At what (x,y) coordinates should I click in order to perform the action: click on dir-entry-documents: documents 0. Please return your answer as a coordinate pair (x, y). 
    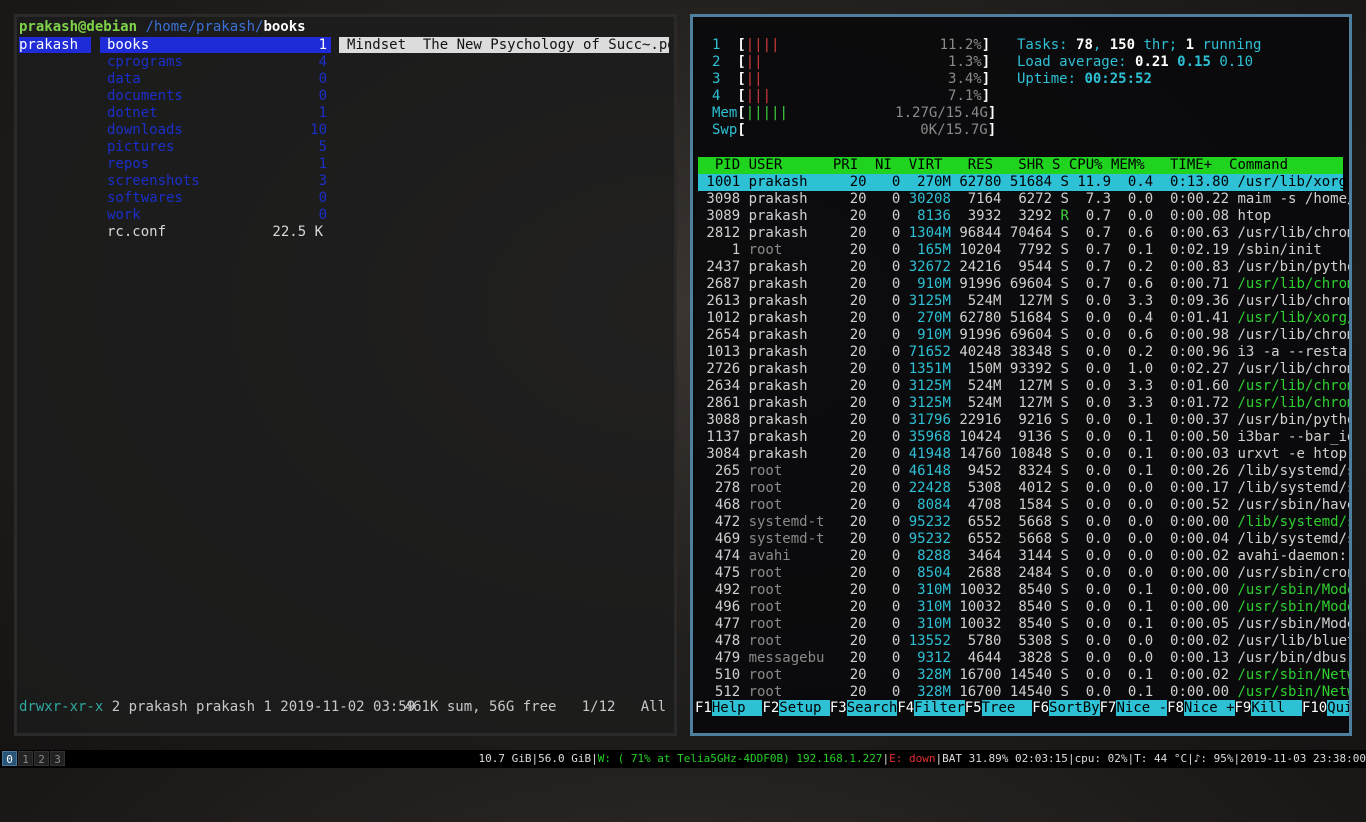
    Looking at the image, I should click on (217, 96).